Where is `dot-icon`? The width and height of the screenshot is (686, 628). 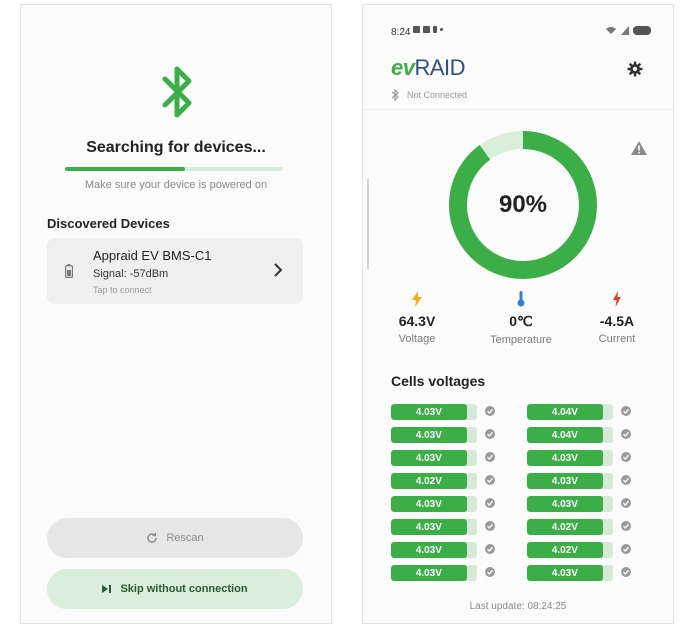
dot-icon is located at coordinates (441, 29).